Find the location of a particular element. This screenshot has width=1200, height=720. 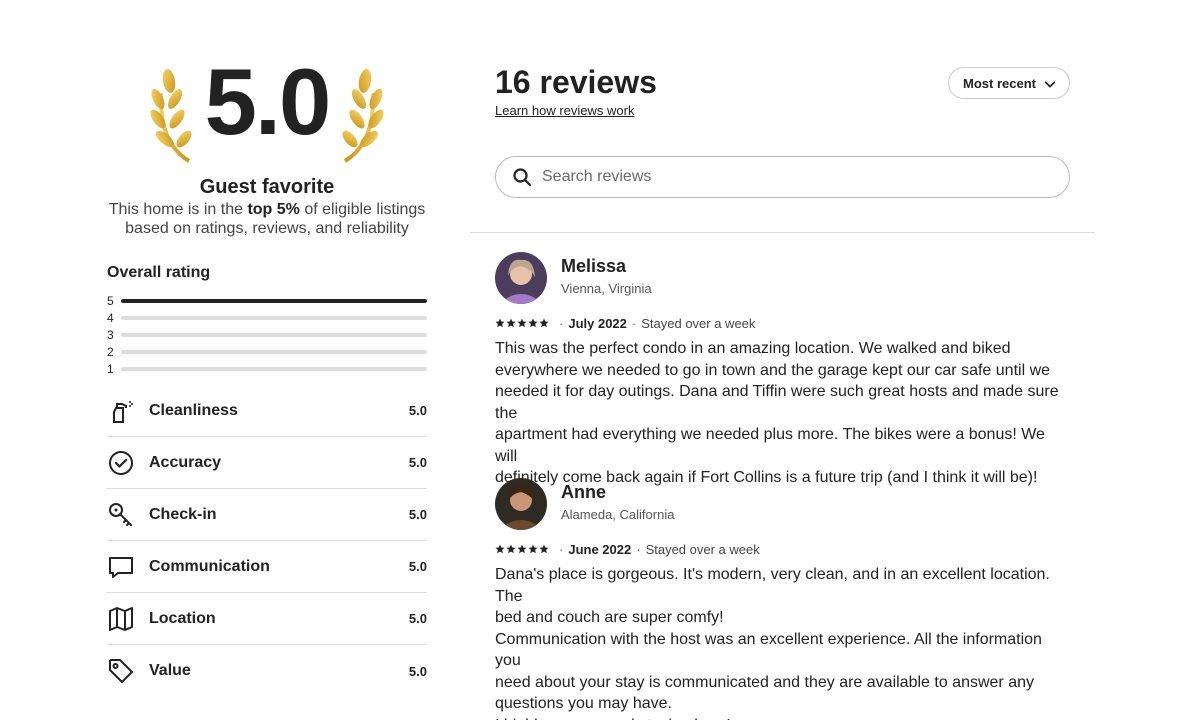

category-label: Value is located at coordinates (170, 670).